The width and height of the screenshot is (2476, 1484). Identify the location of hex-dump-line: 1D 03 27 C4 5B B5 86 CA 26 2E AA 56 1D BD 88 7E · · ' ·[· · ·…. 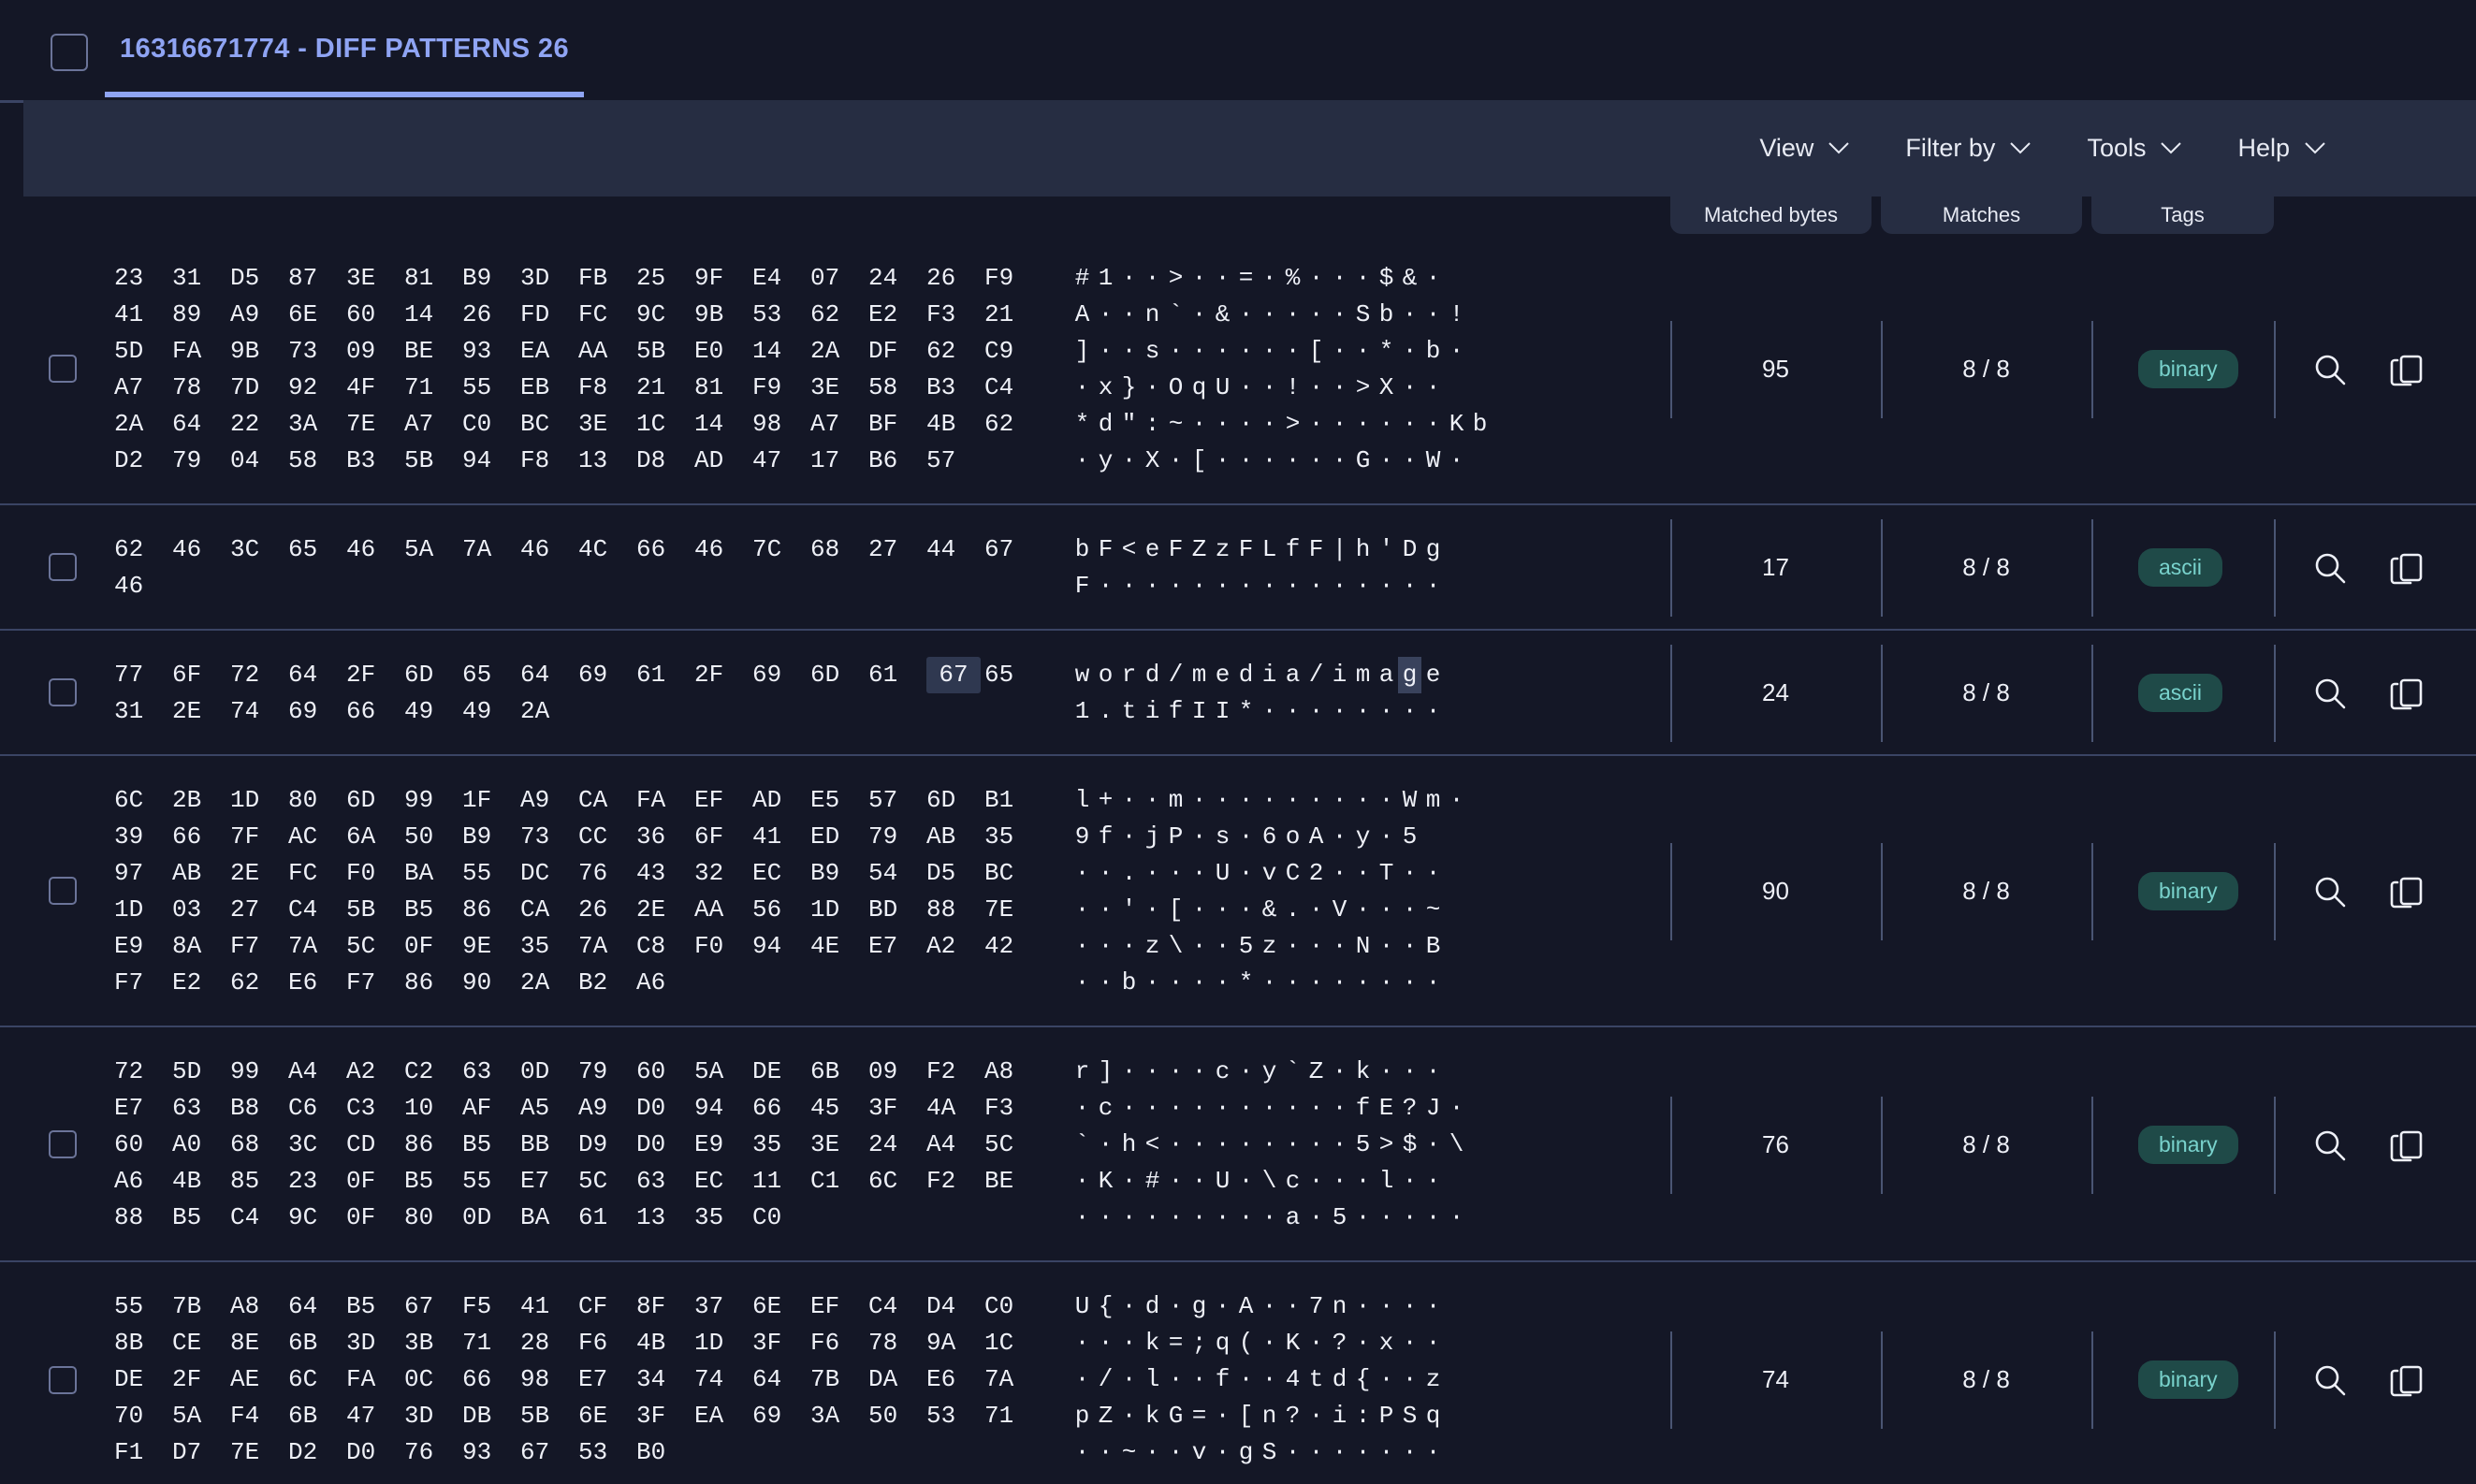
(791, 910).